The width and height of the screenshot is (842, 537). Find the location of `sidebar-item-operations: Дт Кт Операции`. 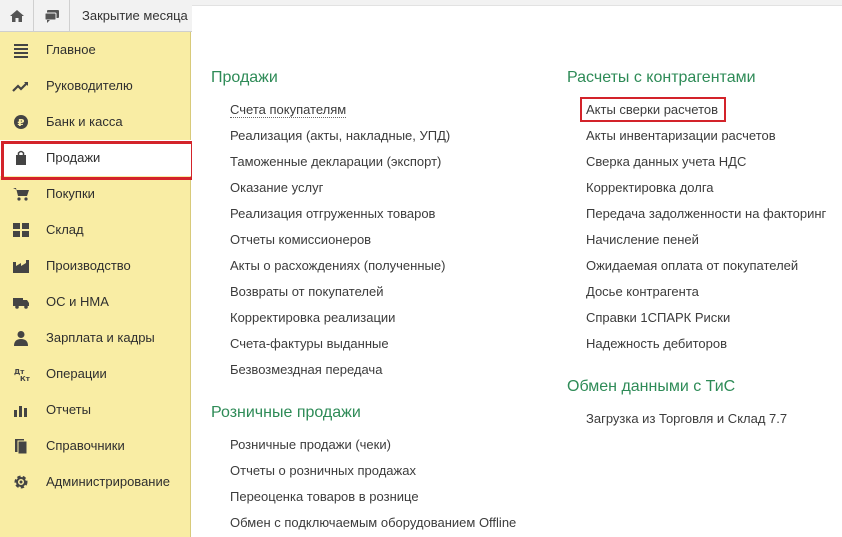

sidebar-item-operations: Дт Кт Операции is located at coordinates (95, 374).